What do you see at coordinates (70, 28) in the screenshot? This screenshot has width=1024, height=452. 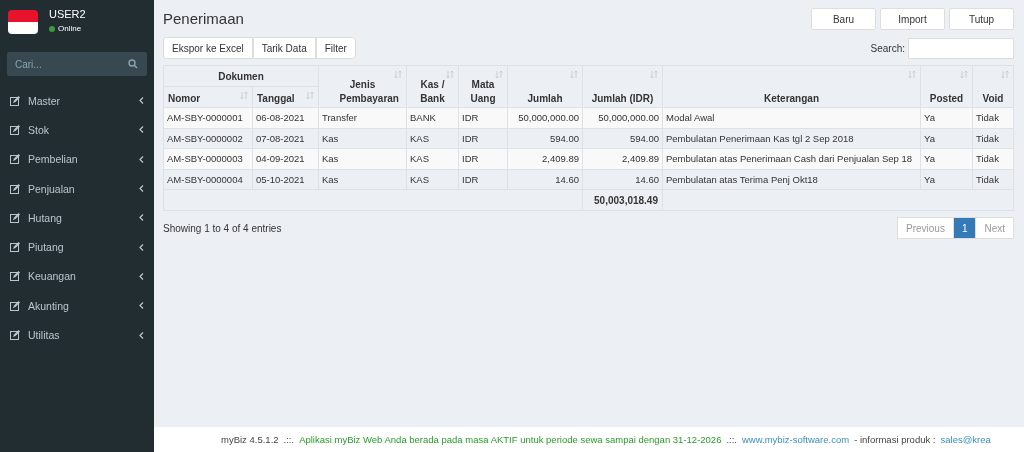 I see `user-status: Online` at bounding box center [70, 28].